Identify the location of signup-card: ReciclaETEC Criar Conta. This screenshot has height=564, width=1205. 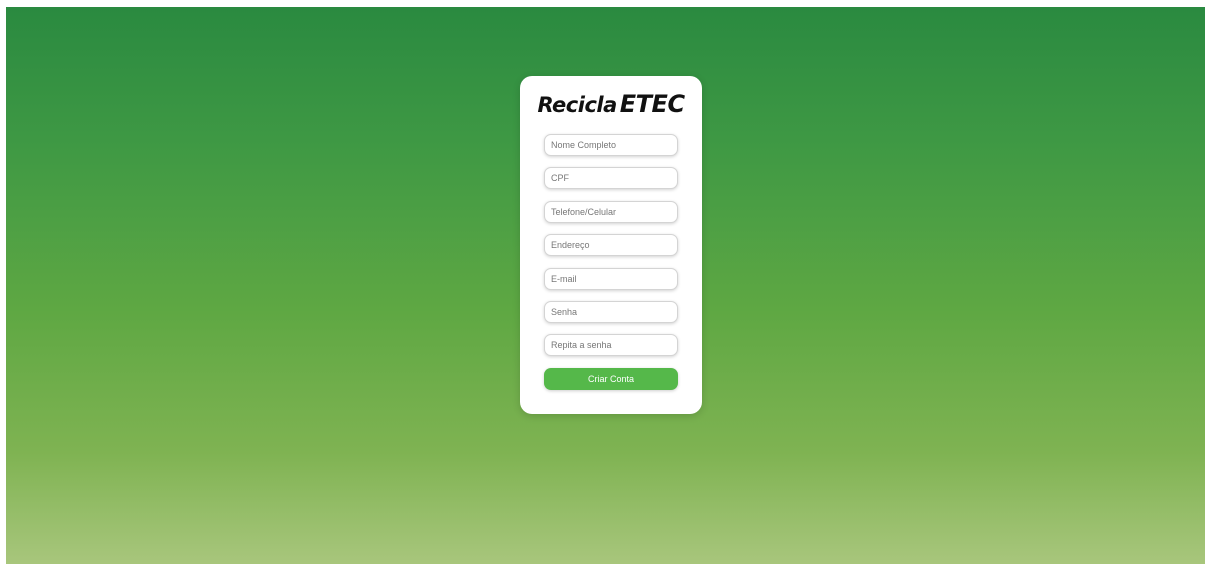
(611, 245).